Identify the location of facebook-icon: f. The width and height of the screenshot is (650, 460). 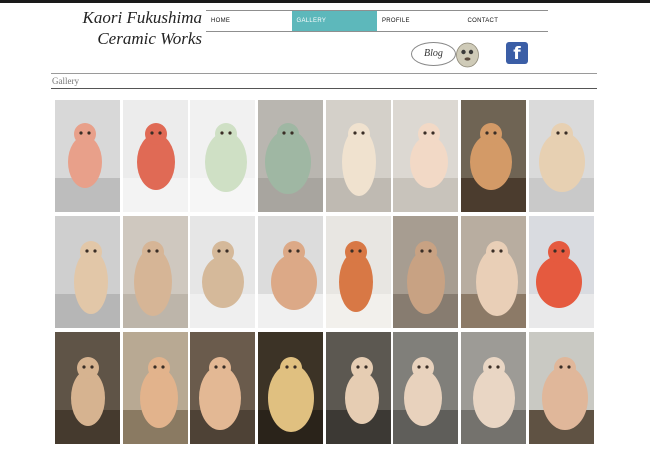
(517, 53).